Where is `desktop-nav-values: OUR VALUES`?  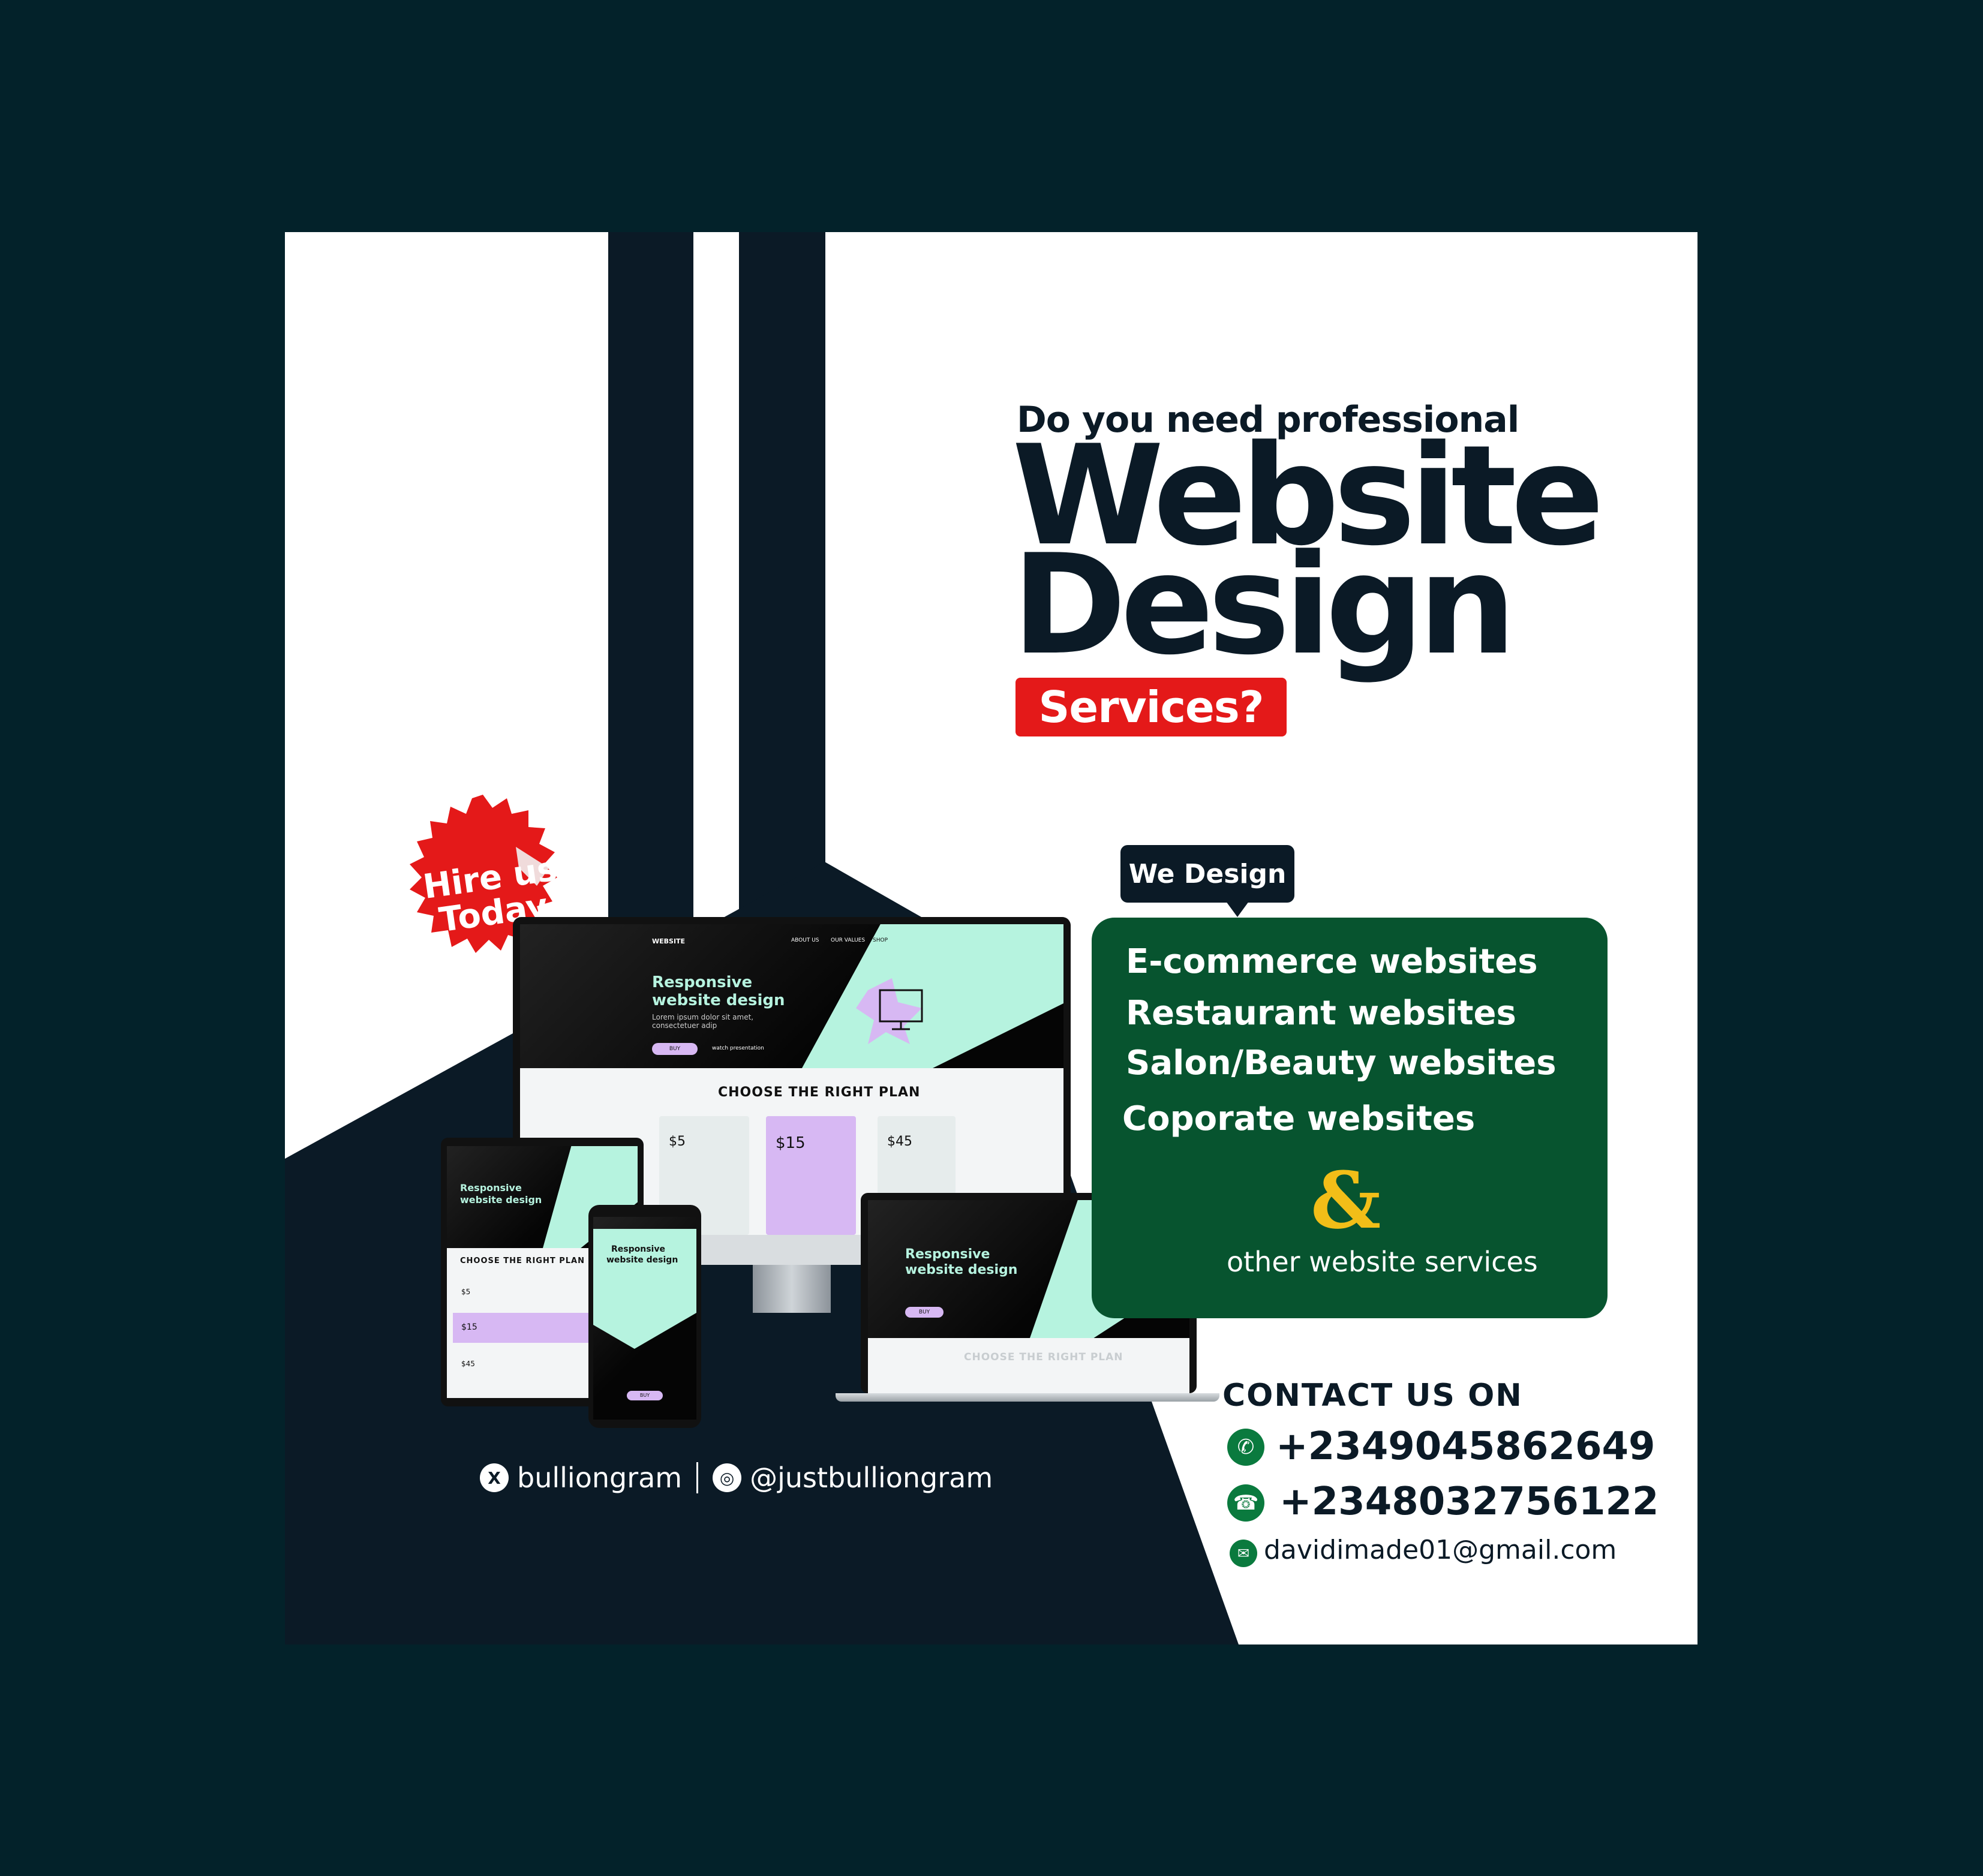
desktop-nav-values: OUR VALUES is located at coordinates (848, 940).